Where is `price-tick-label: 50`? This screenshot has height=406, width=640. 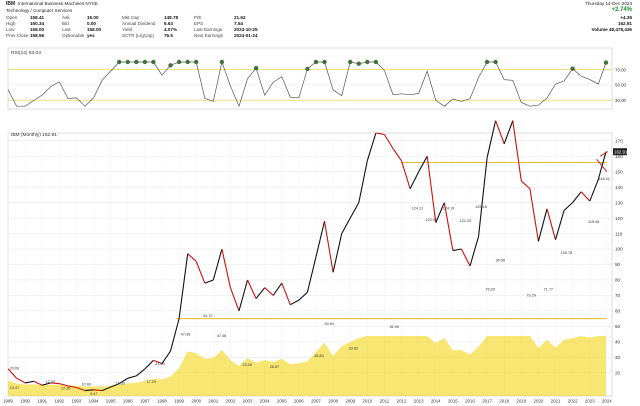 price-tick-label: 50 is located at coordinates (618, 326).